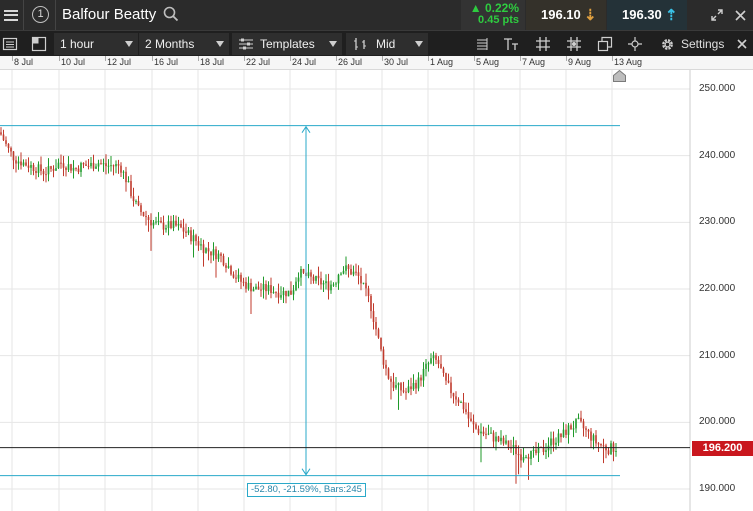 The image size is (753, 511). What do you see at coordinates (561, 14) in the screenshot?
I see `sell-price: 196.10` at bounding box center [561, 14].